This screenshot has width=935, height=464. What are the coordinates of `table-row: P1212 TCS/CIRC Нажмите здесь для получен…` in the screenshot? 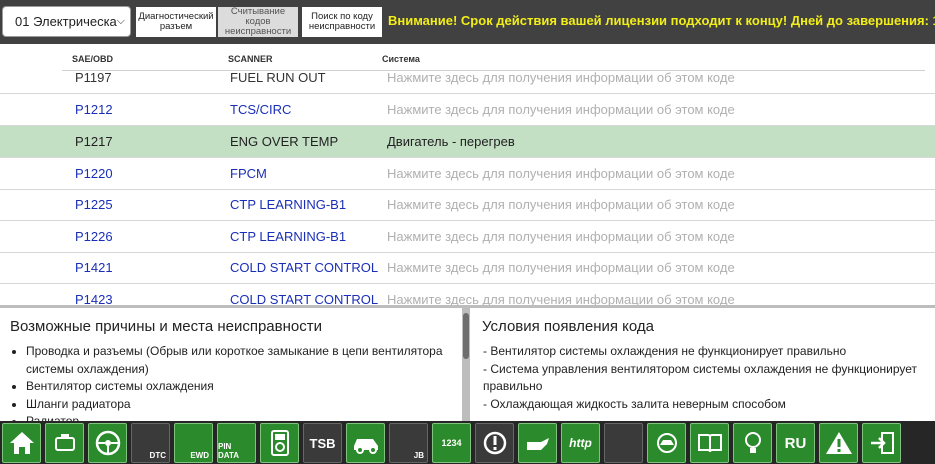 It's located at (467, 110).